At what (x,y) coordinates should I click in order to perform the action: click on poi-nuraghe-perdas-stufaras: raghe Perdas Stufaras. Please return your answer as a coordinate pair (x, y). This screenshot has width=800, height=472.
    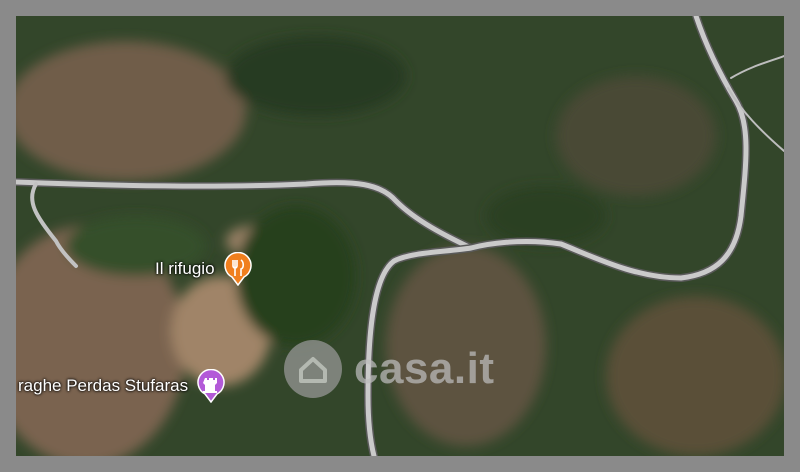
    Looking at the image, I should click on (122, 386).